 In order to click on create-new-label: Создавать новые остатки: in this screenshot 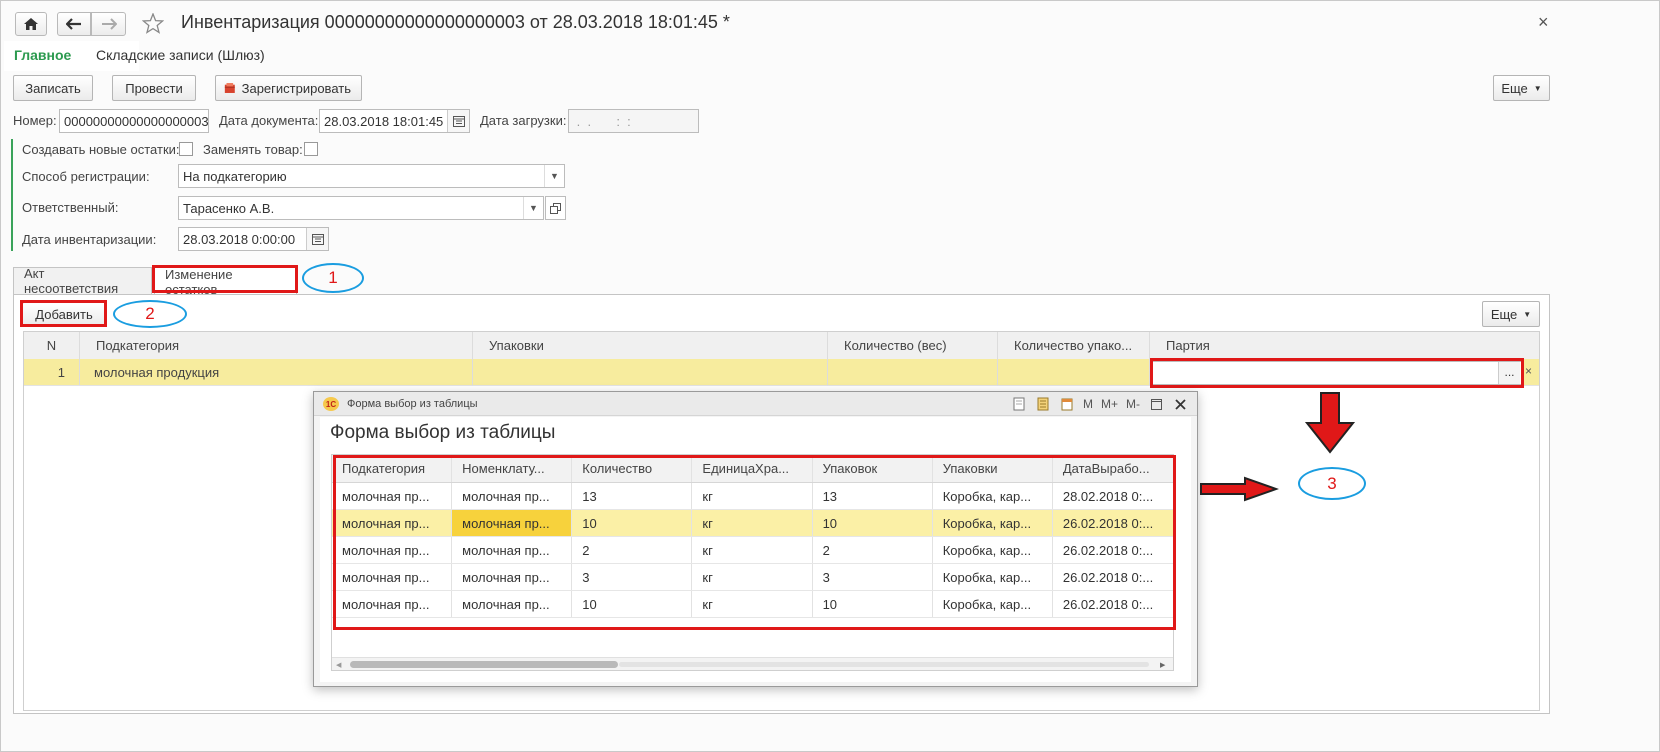, I will do `click(101, 149)`.